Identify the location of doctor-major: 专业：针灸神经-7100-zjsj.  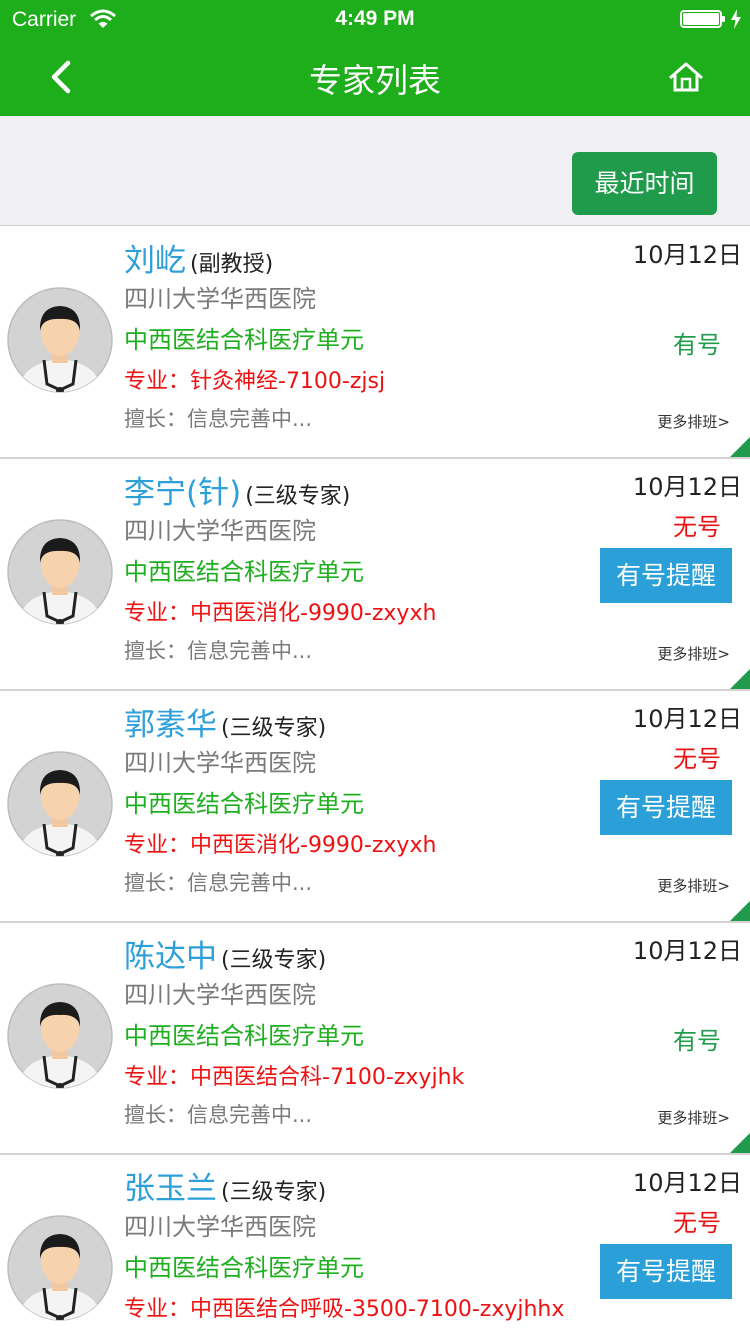
(255, 381).